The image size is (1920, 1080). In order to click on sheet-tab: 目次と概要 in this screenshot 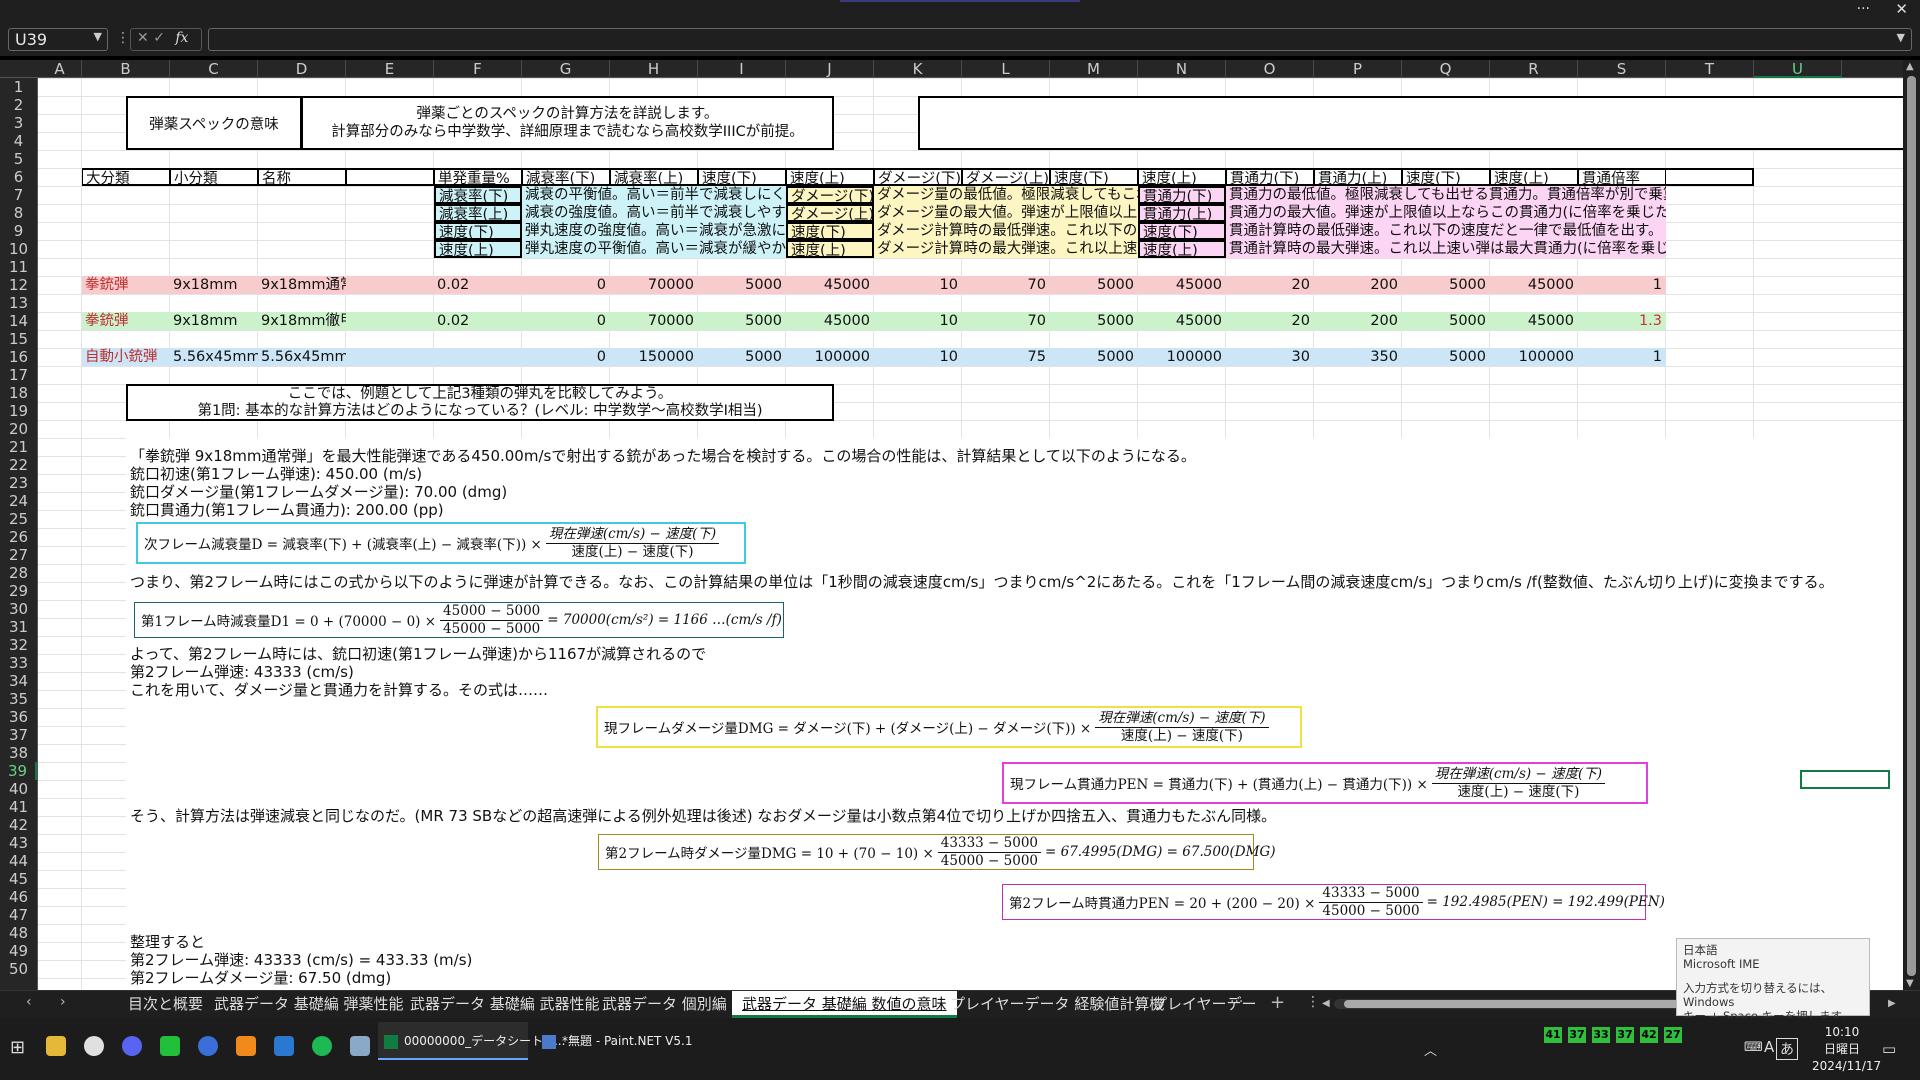, I will do `click(165, 1004)`.